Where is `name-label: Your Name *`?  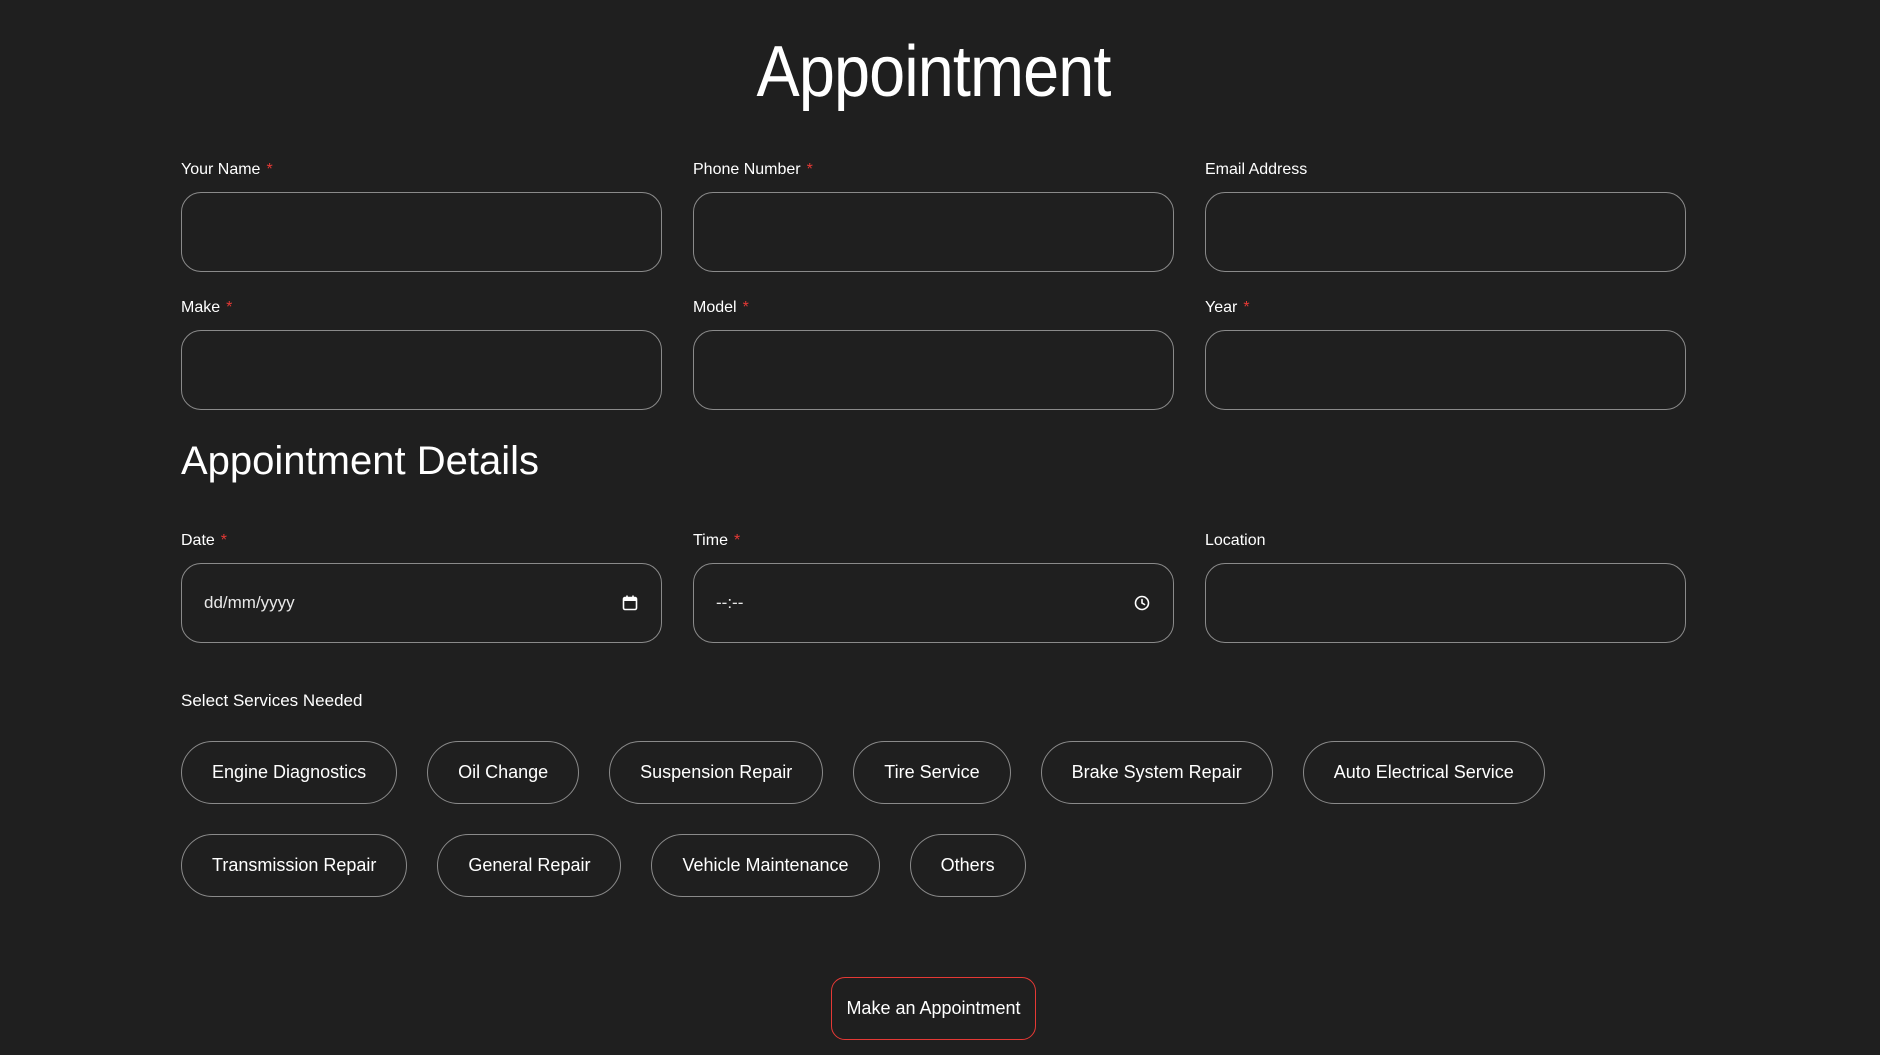
name-label: Your Name * is located at coordinates (227, 169).